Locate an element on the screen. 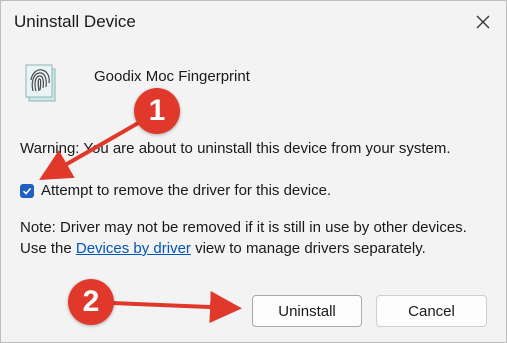 The height and width of the screenshot is (343, 507). annotation-badge-1: 1 is located at coordinates (157, 111).